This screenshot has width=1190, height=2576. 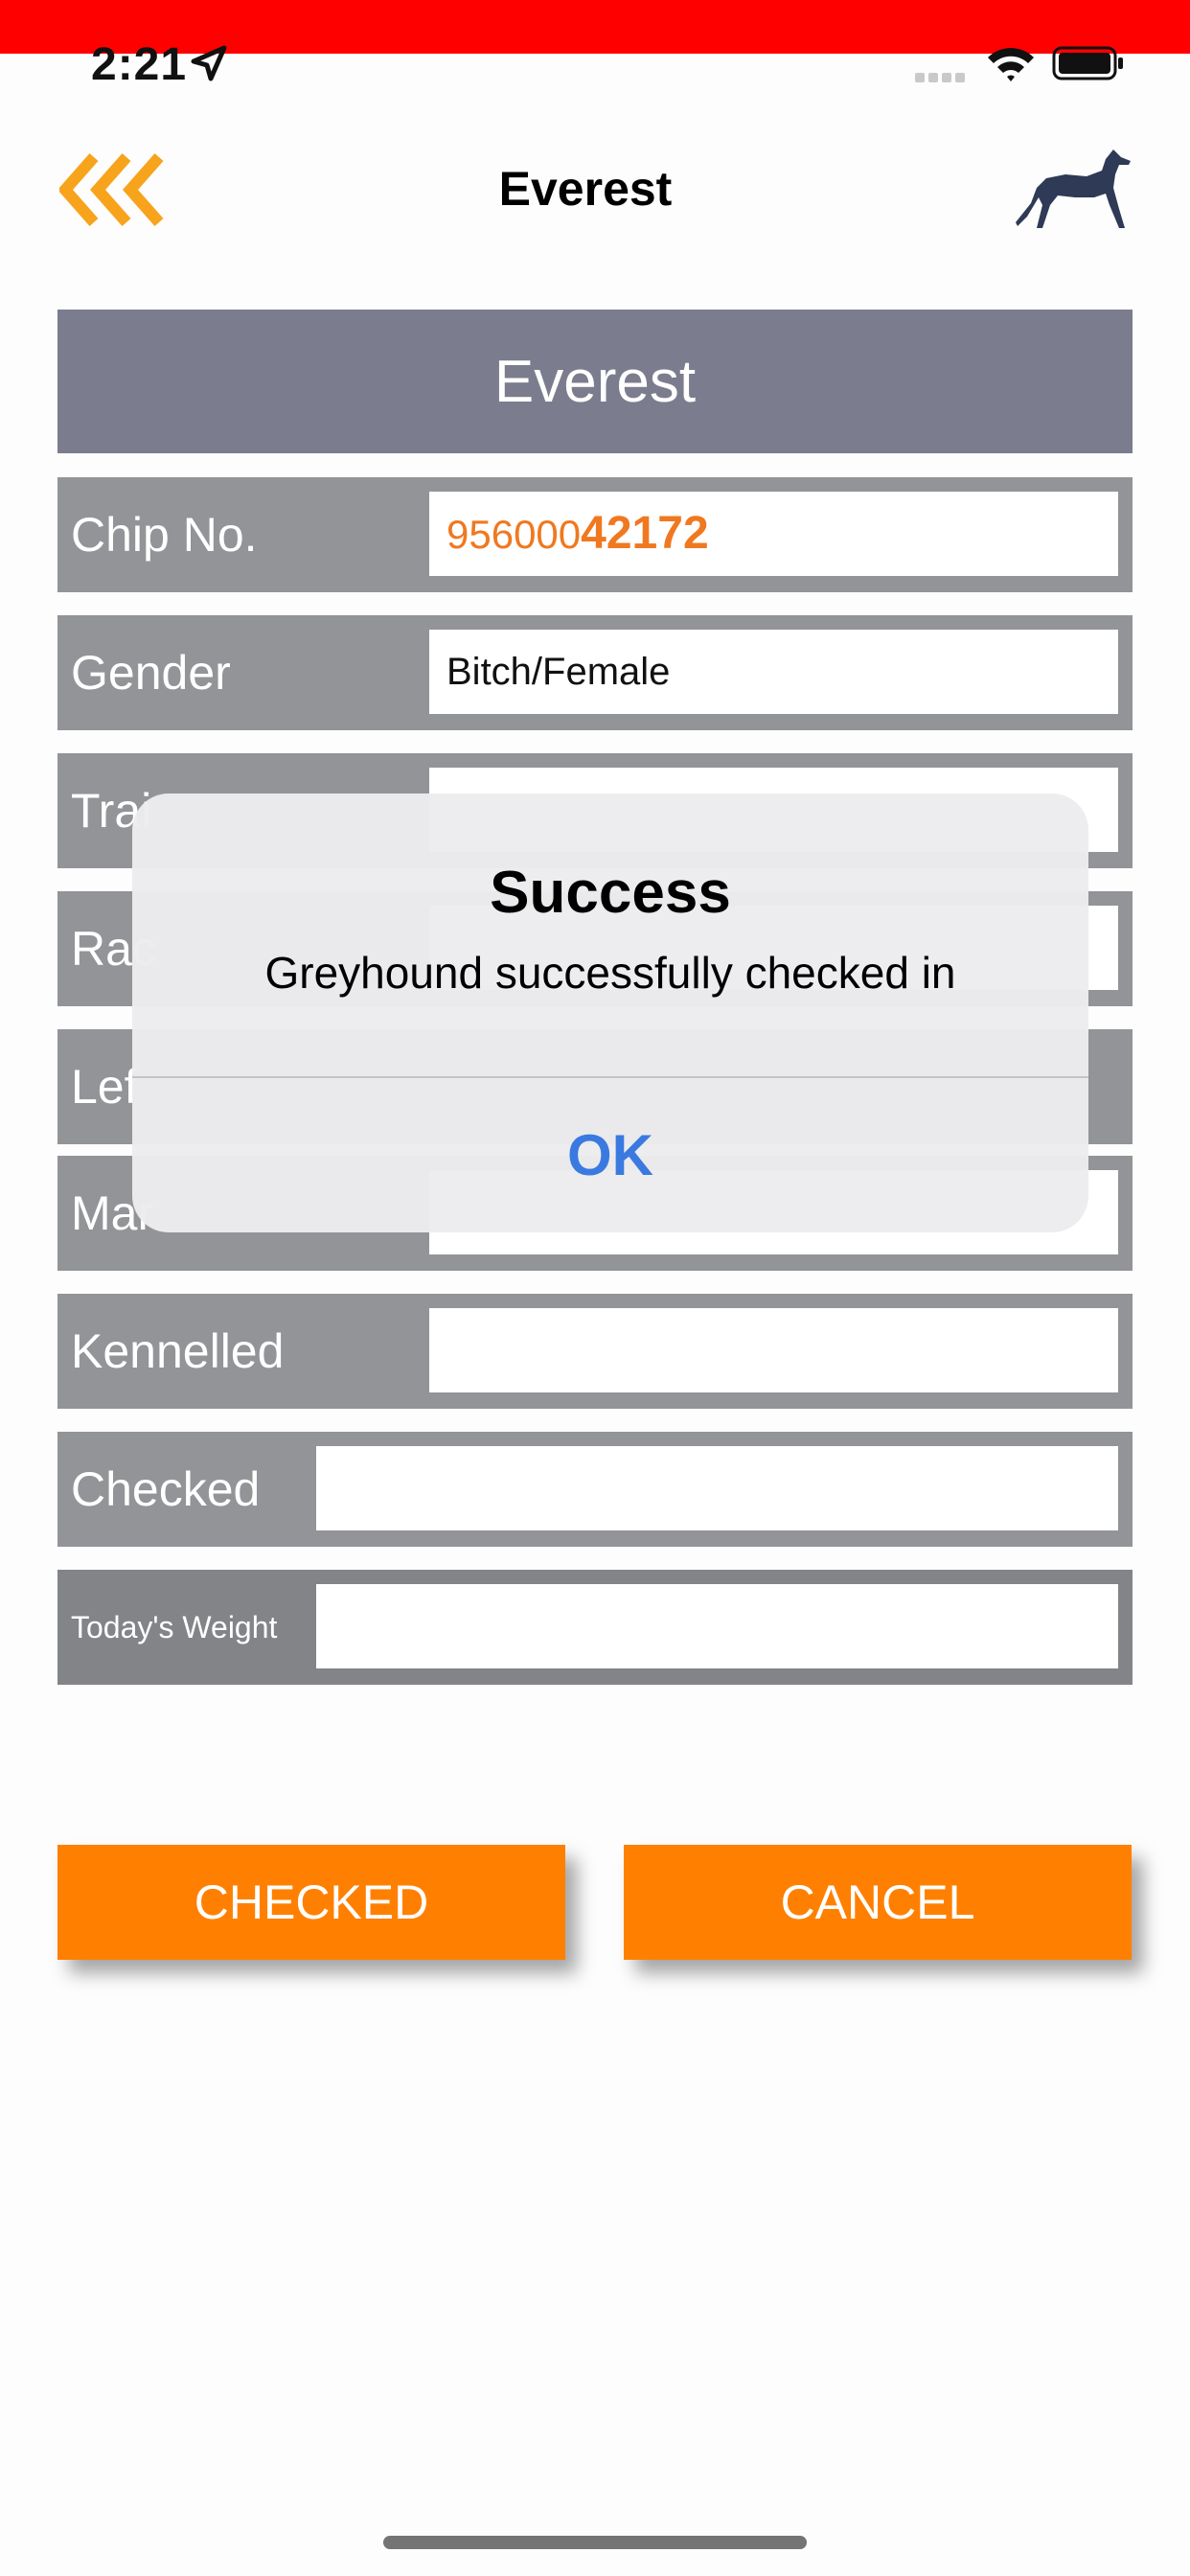 I want to click on alert-message: Greyhound successfully checked in, so click(x=610, y=973).